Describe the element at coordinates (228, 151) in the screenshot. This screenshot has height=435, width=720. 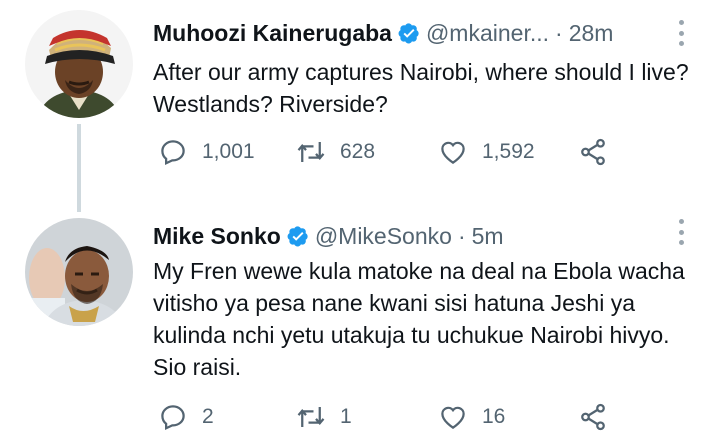
I see `reply-count: 1,001` at that location.